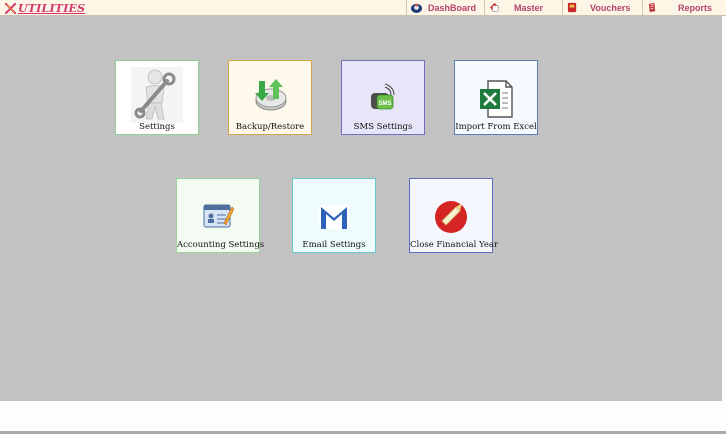  I want to click on accounting-card-icon, so click(218, 216).